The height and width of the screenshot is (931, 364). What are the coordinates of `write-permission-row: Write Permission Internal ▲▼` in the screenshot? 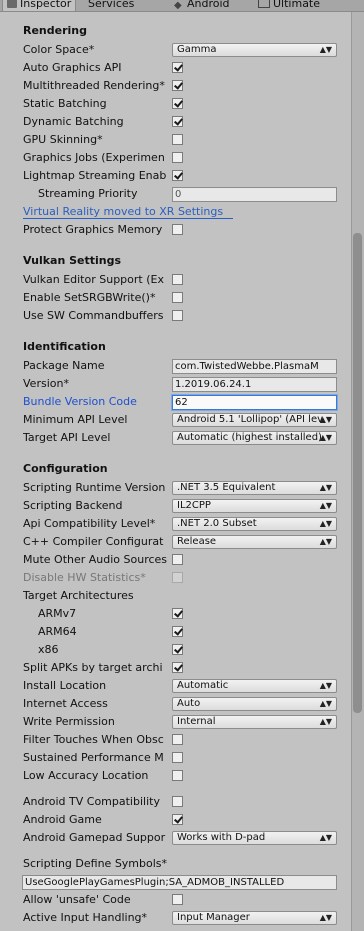 It's located at (175, 722).